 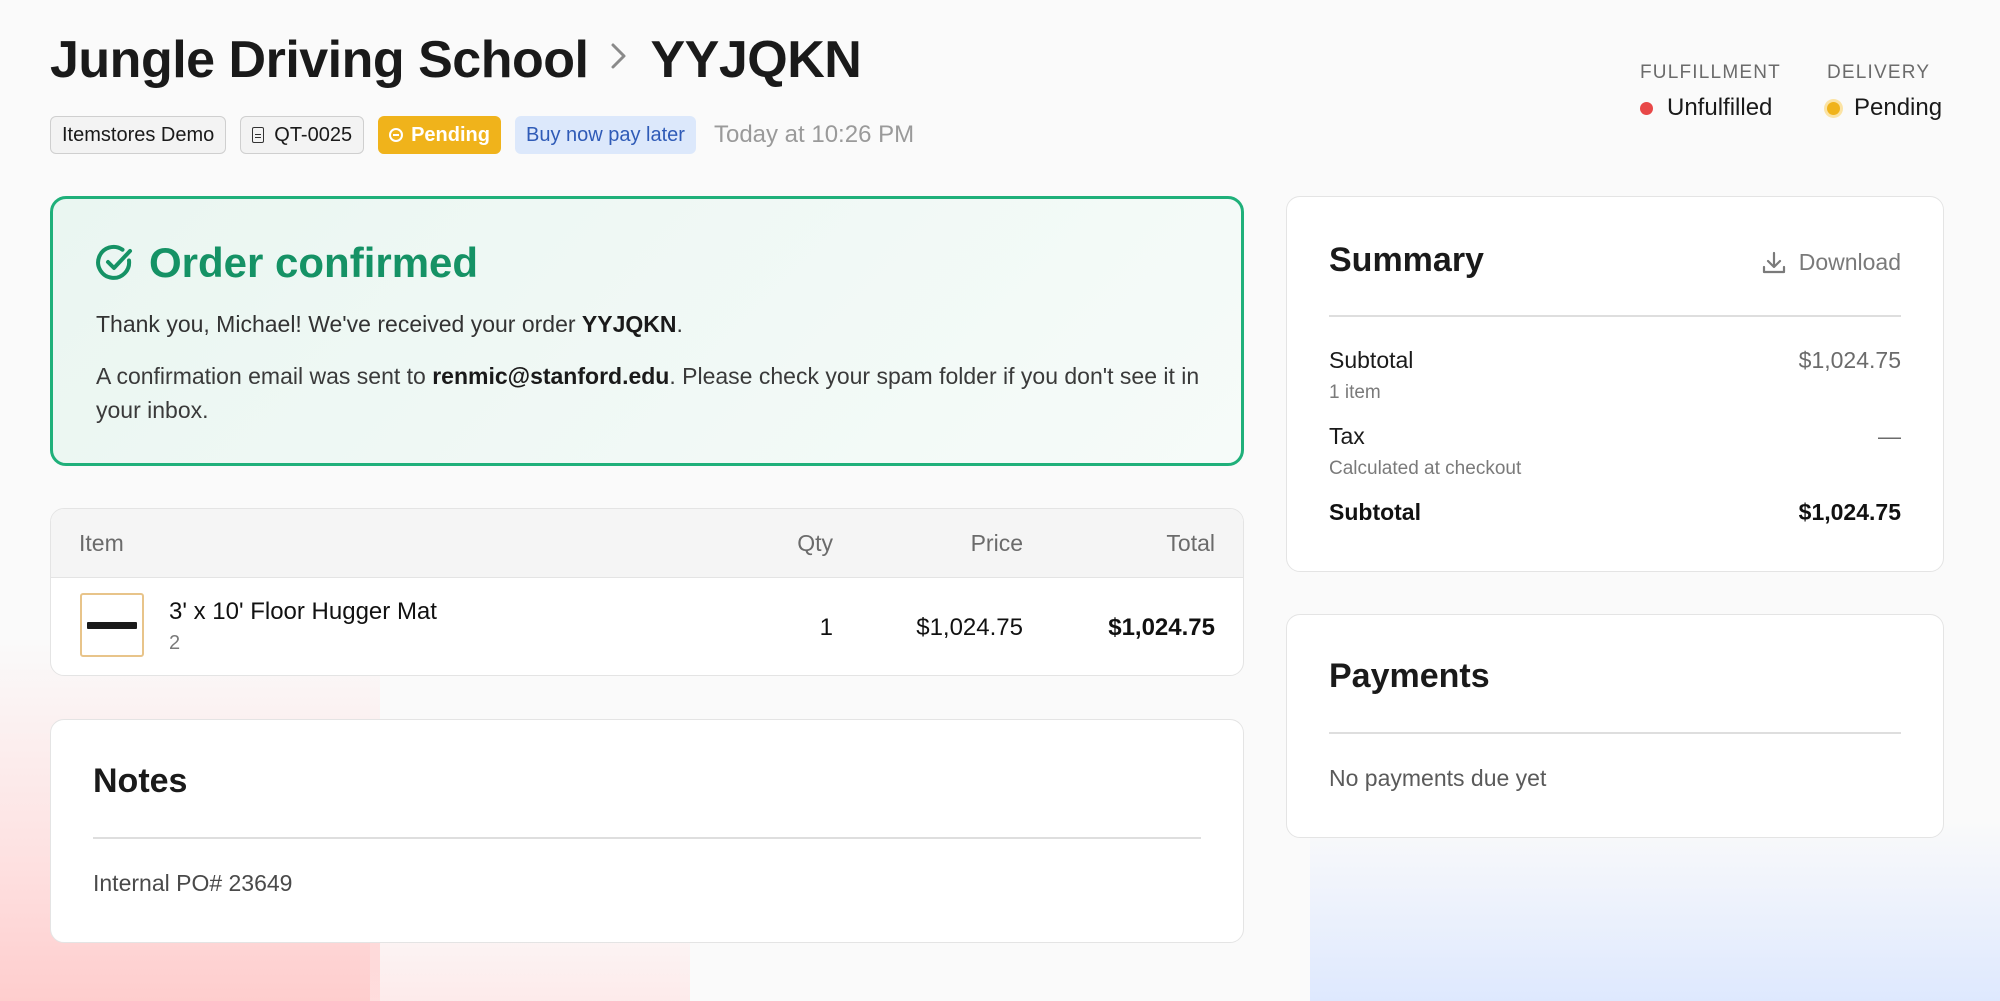 What do you see at coordinates (1615, 451) in the screenshot?
I see `summary-tax-row: Tax Calculated at checkout —` at bounding box center [1615, 451].